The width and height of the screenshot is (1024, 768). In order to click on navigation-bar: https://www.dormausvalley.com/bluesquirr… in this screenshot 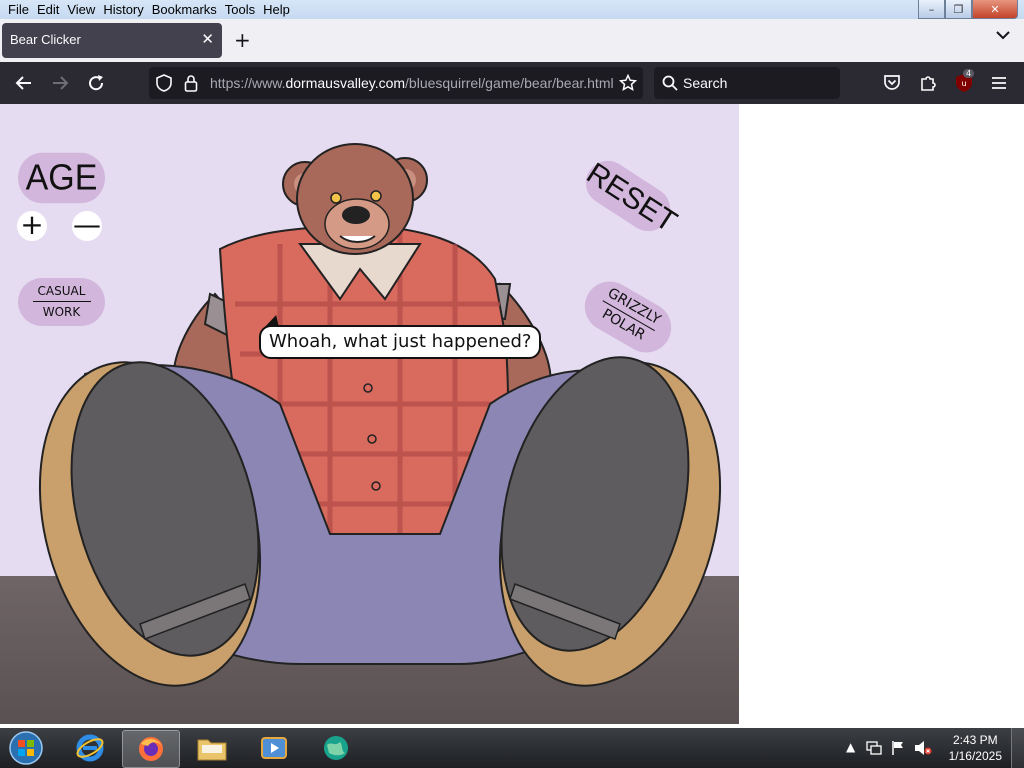, I will do `click(512, 83)`.